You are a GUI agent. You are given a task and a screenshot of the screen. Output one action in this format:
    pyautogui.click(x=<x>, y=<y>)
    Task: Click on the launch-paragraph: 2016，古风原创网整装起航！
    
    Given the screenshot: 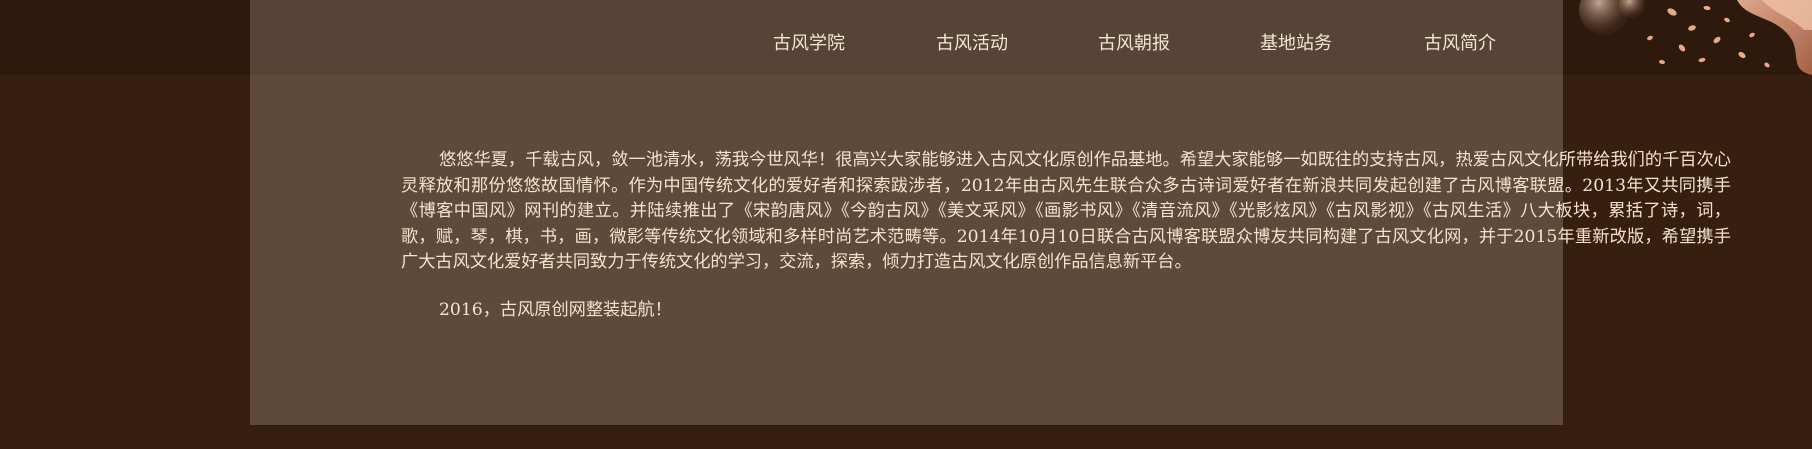 What is the action you would take?
    pyautogui.click(x=555, y=309)
    